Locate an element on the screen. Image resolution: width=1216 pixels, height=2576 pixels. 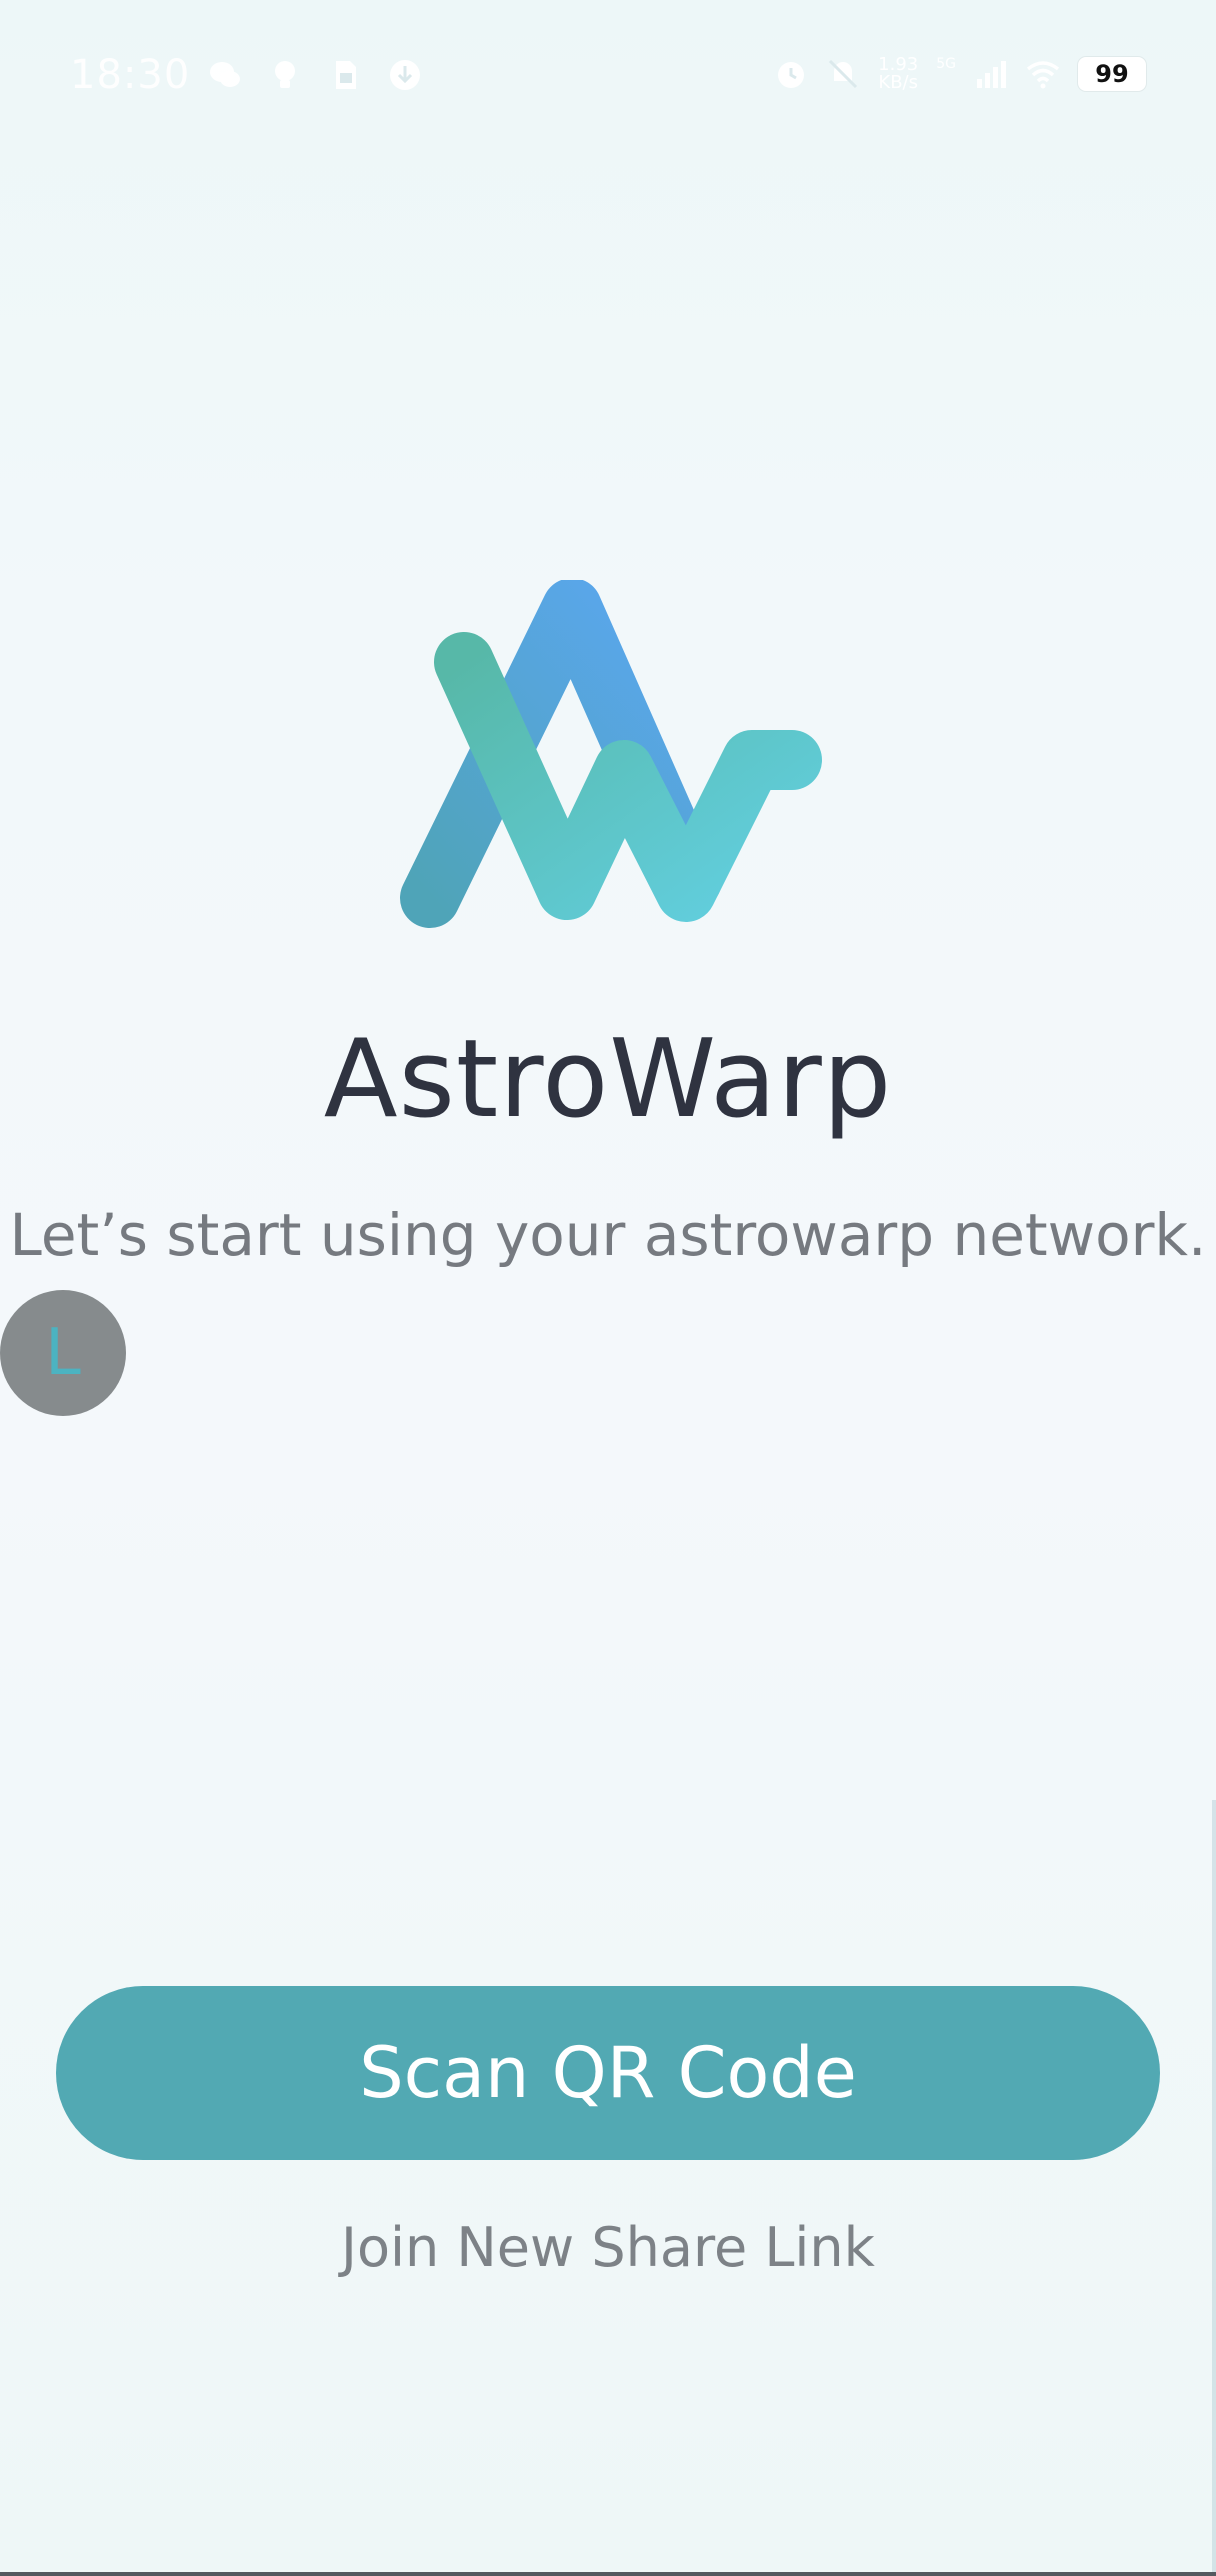
app-title: AstroWarp is located at coordinates (608, 1079).